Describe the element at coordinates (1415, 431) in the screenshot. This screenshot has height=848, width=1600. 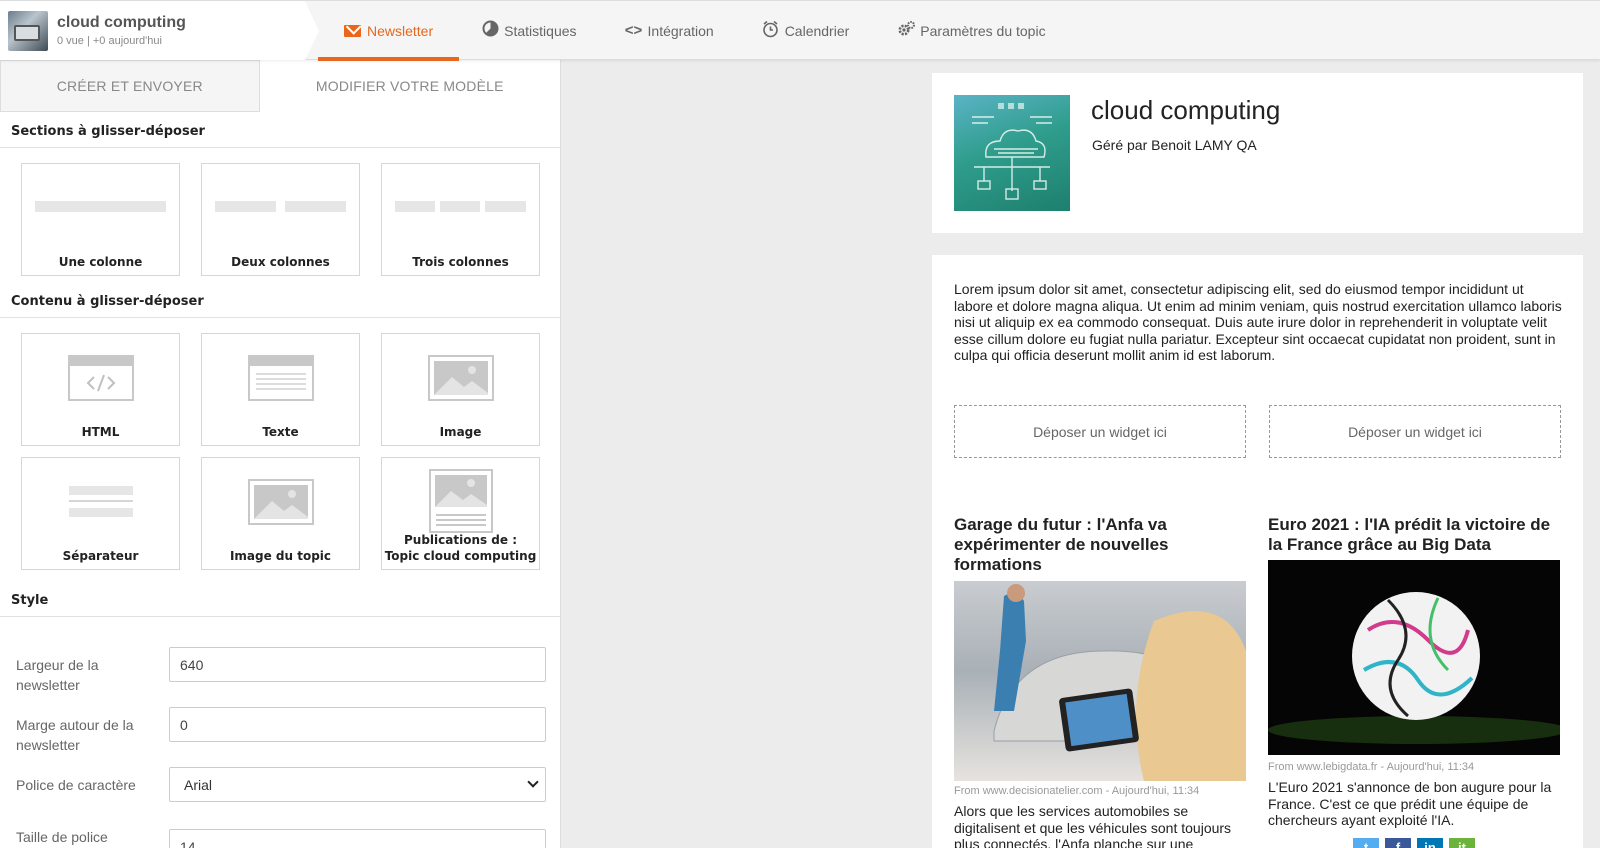
I see `widget-dropzone-right: Déposer un widget ici` at that location.